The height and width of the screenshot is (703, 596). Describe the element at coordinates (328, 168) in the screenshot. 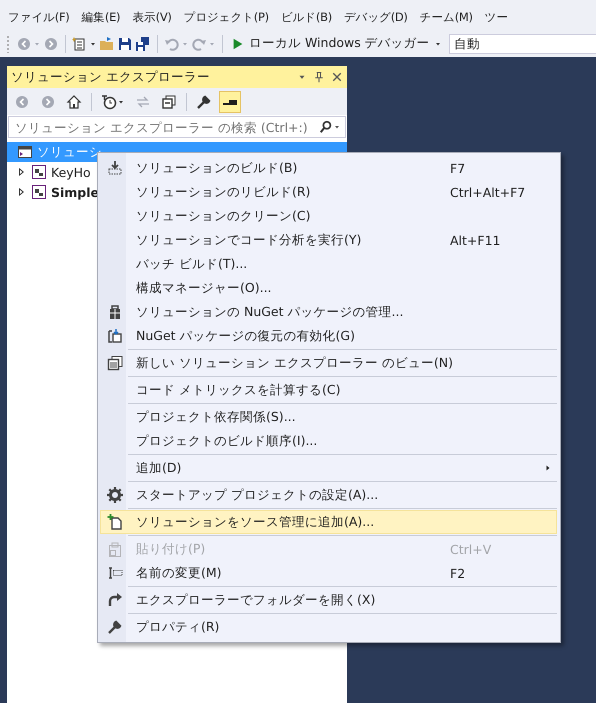

I see `menu-item: ソリューションのビルド(B) F7` at that location.